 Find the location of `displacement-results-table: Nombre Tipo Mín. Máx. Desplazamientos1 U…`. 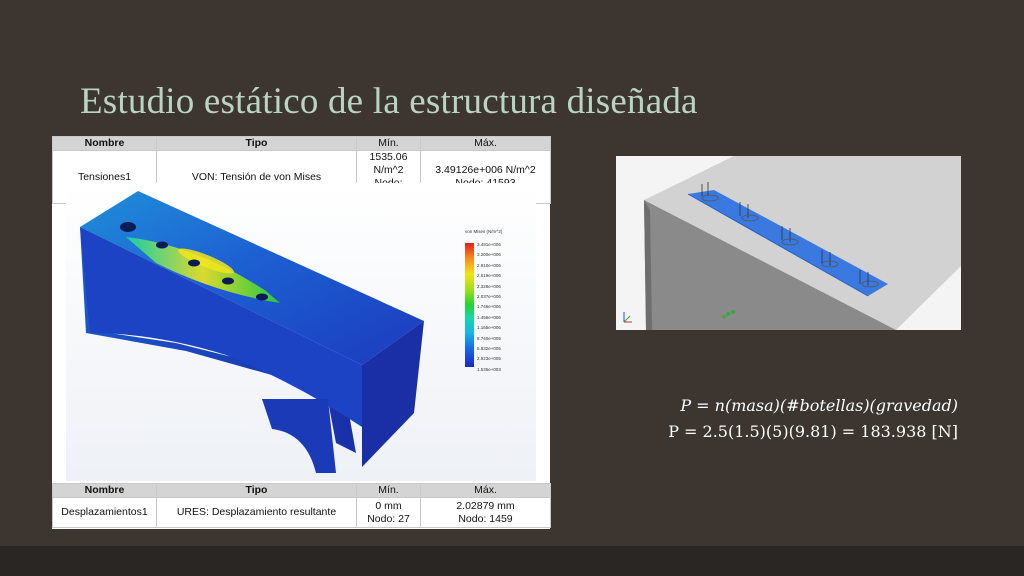

displacement-results-table: Nombre Tipo Mín. Máx. Desplazamientos1 U… is located at coordinates (301, 505).